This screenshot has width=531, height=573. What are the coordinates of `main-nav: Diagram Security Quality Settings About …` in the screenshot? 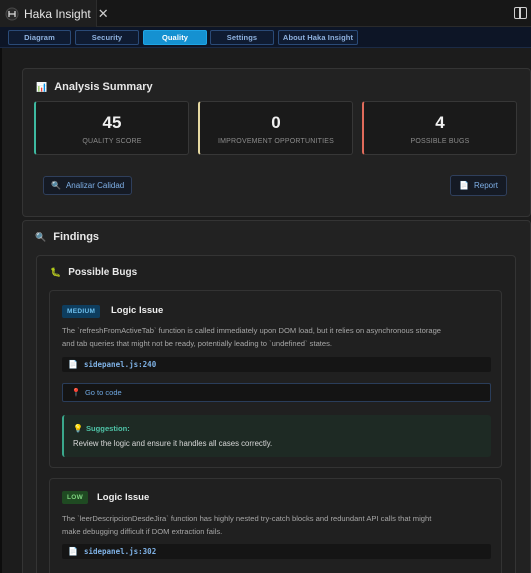 It's located at (265, 37).